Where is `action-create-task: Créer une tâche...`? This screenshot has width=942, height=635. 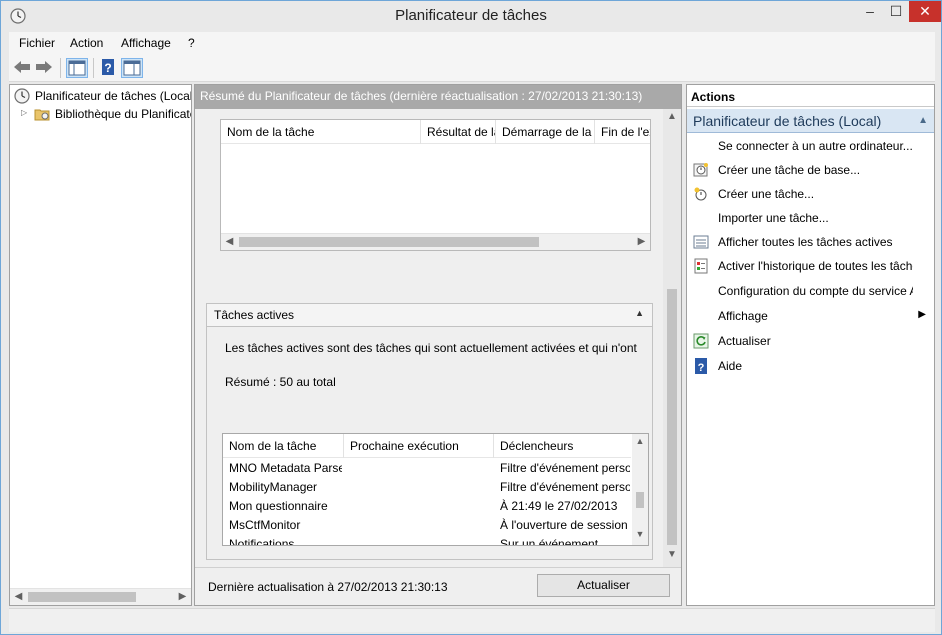 action-create-task: Créer une tâche... is located at coordinates (810, 194).